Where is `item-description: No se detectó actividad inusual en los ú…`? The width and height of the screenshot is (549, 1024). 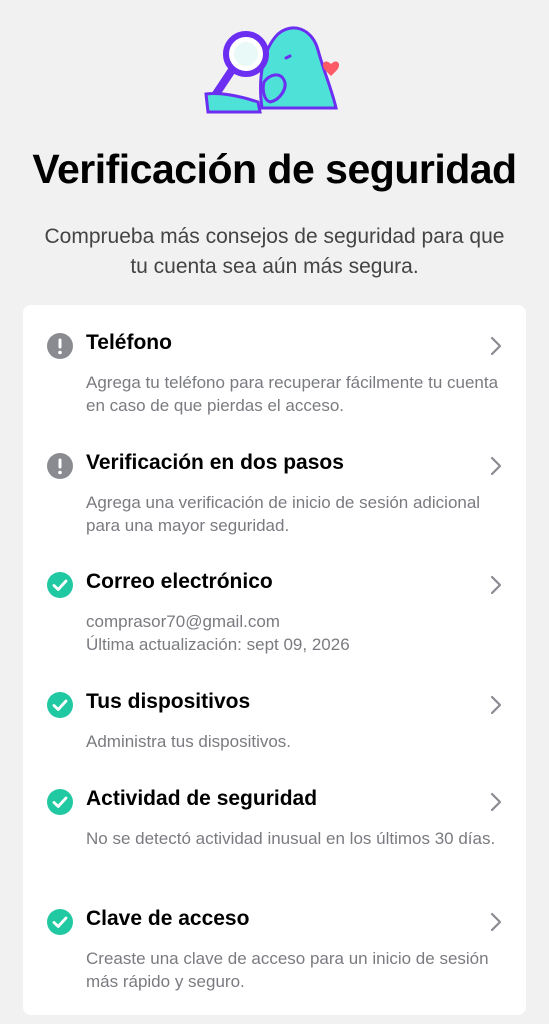 item-description: No se detectó actividad inusual en los ú… is located at coordinates (291, 838).